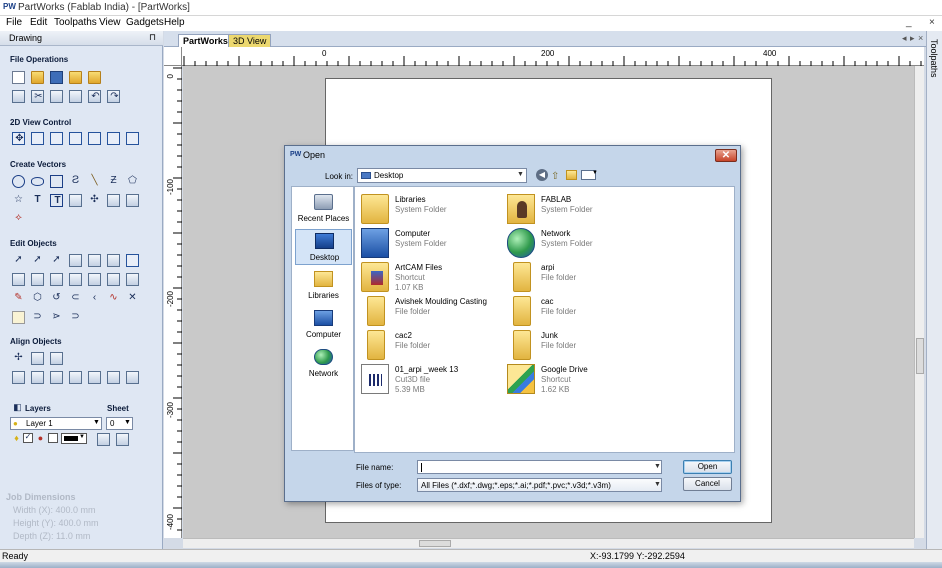 This screenshot has height=568, width=942. I want to click on offset-icon, so click(113, 279).